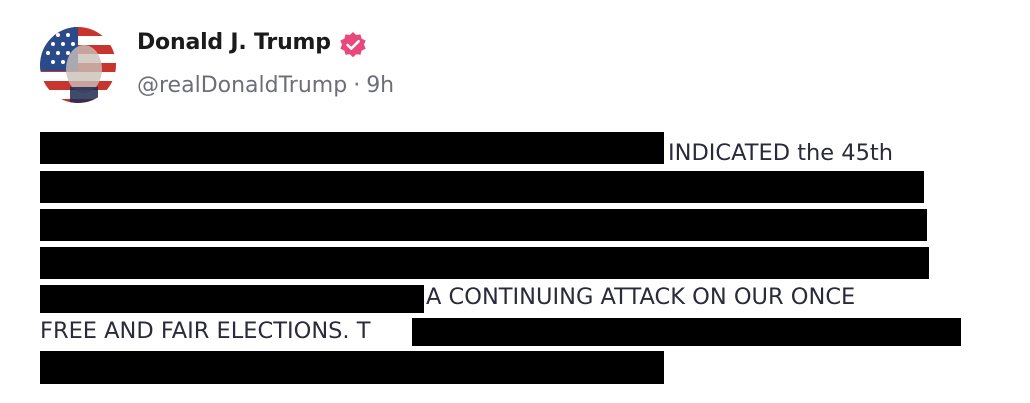 Image resolution: width=1030 pixels, height=403 pixels. I want to click on author-handle: @realDonaldTrump, so click(242, 85).